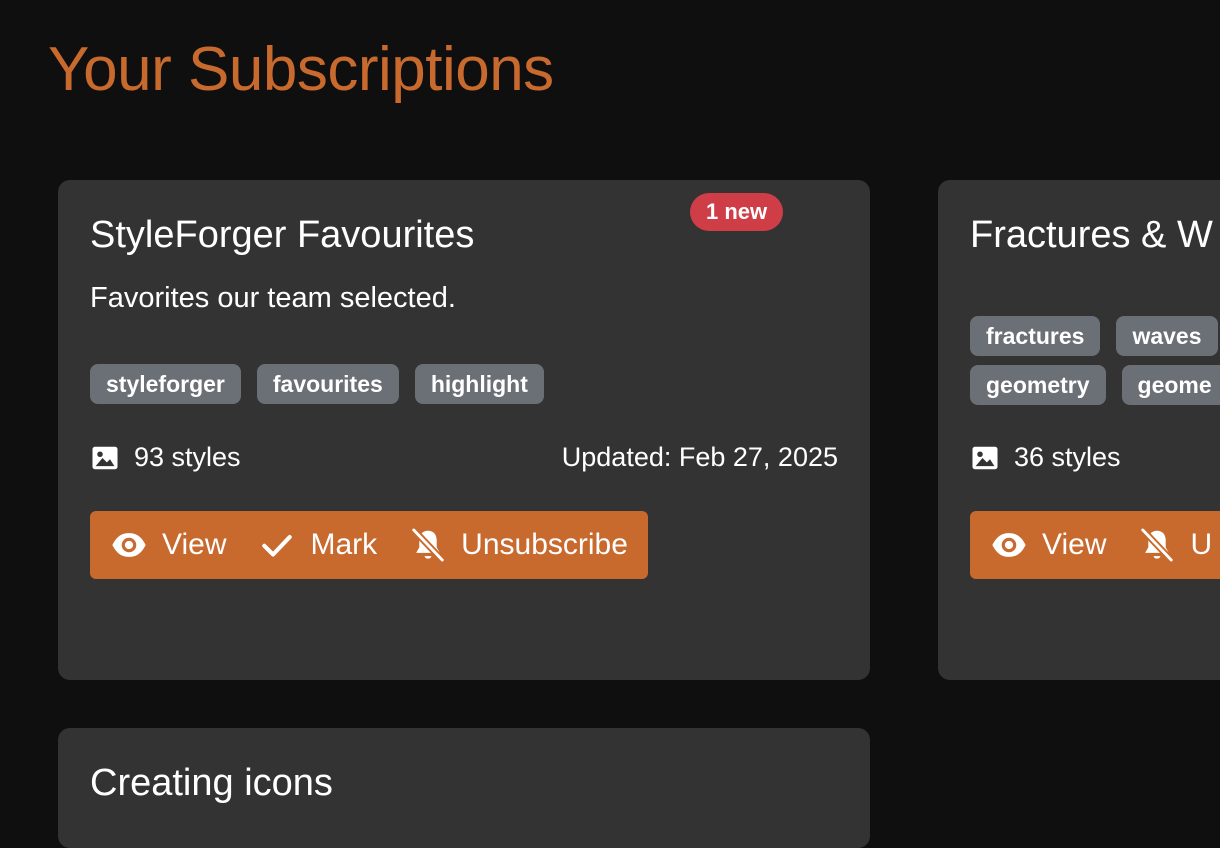  Describe the element at coordinates (273, 298) in the screenshot. I see `card-description: Favorites our team selected.` at that location.